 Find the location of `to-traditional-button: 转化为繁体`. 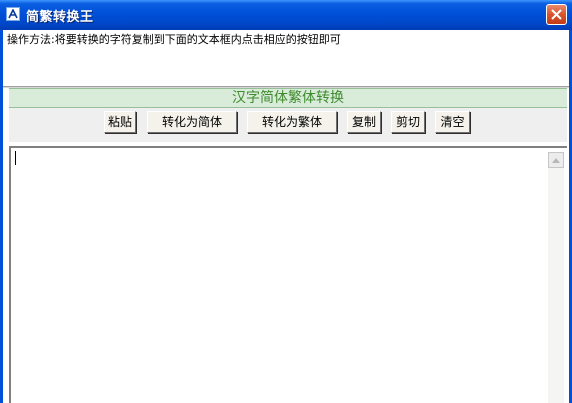

to-traditional-button: 转化为繁体 is located at coordinates (292, 122).